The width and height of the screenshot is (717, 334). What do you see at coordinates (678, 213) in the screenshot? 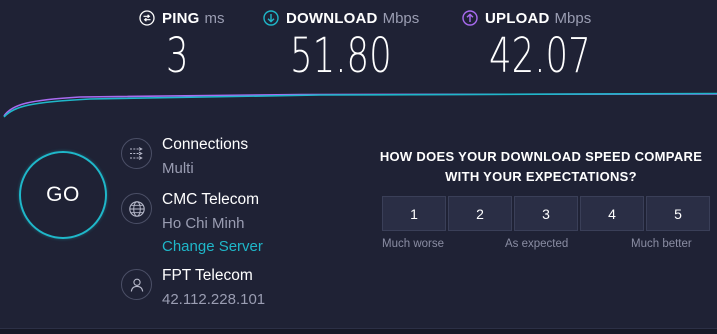
I see `rating-option-5: 5` at bounding box center [678, 213].